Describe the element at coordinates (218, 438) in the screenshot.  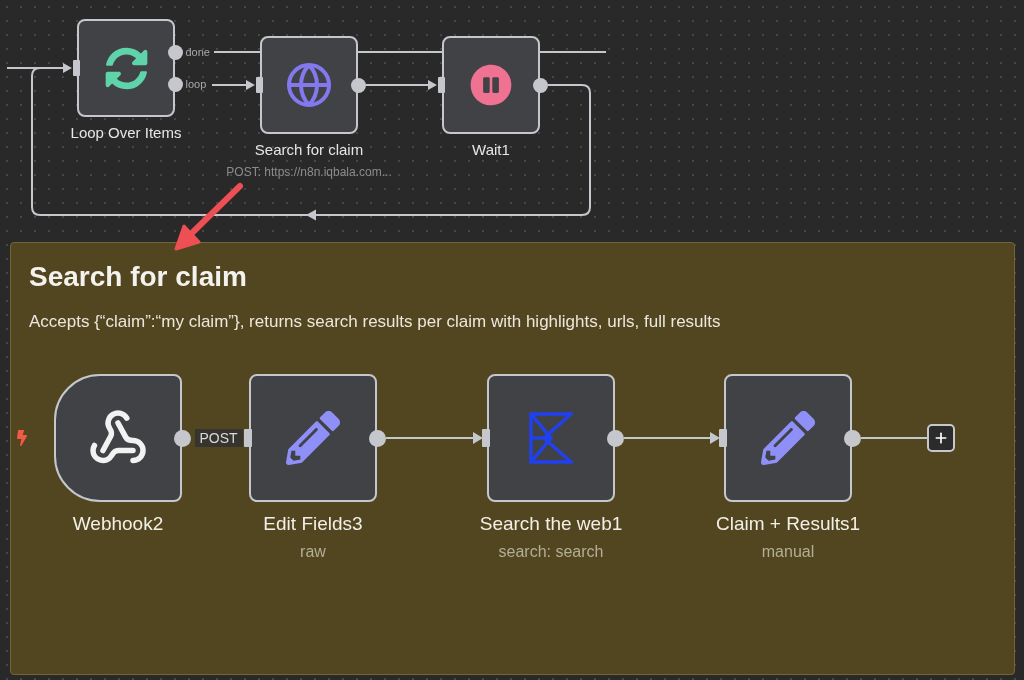
I see `connection-label: POST` at that location.